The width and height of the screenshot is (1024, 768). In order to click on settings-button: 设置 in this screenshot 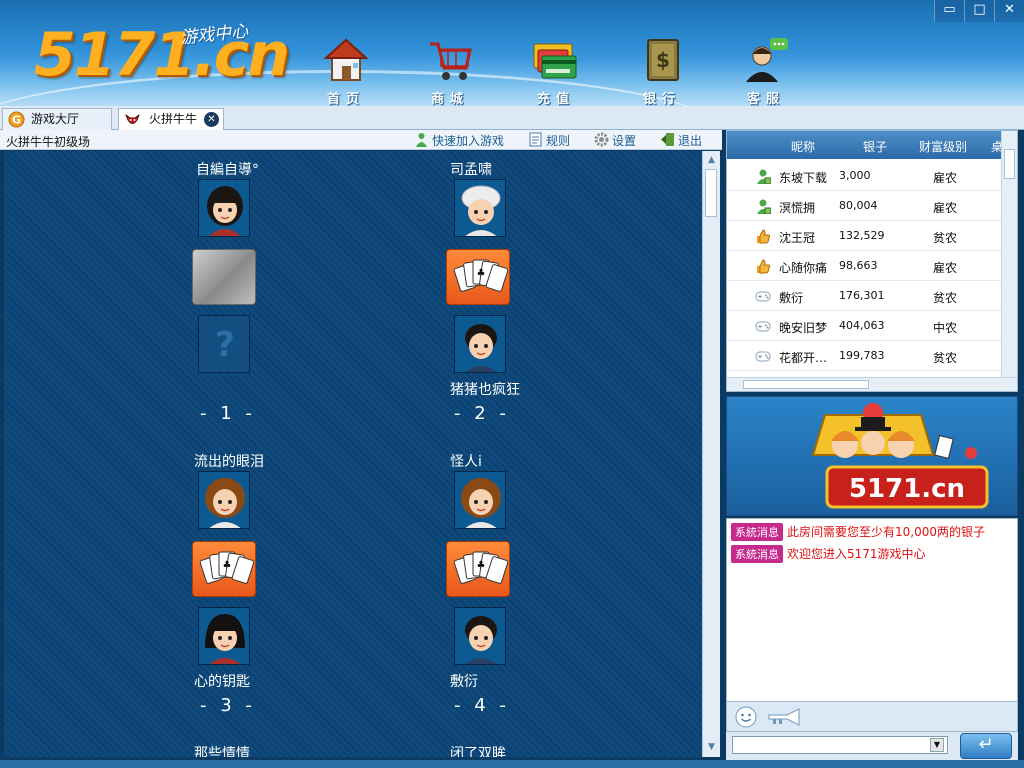, I will do `click(615, 140)`.